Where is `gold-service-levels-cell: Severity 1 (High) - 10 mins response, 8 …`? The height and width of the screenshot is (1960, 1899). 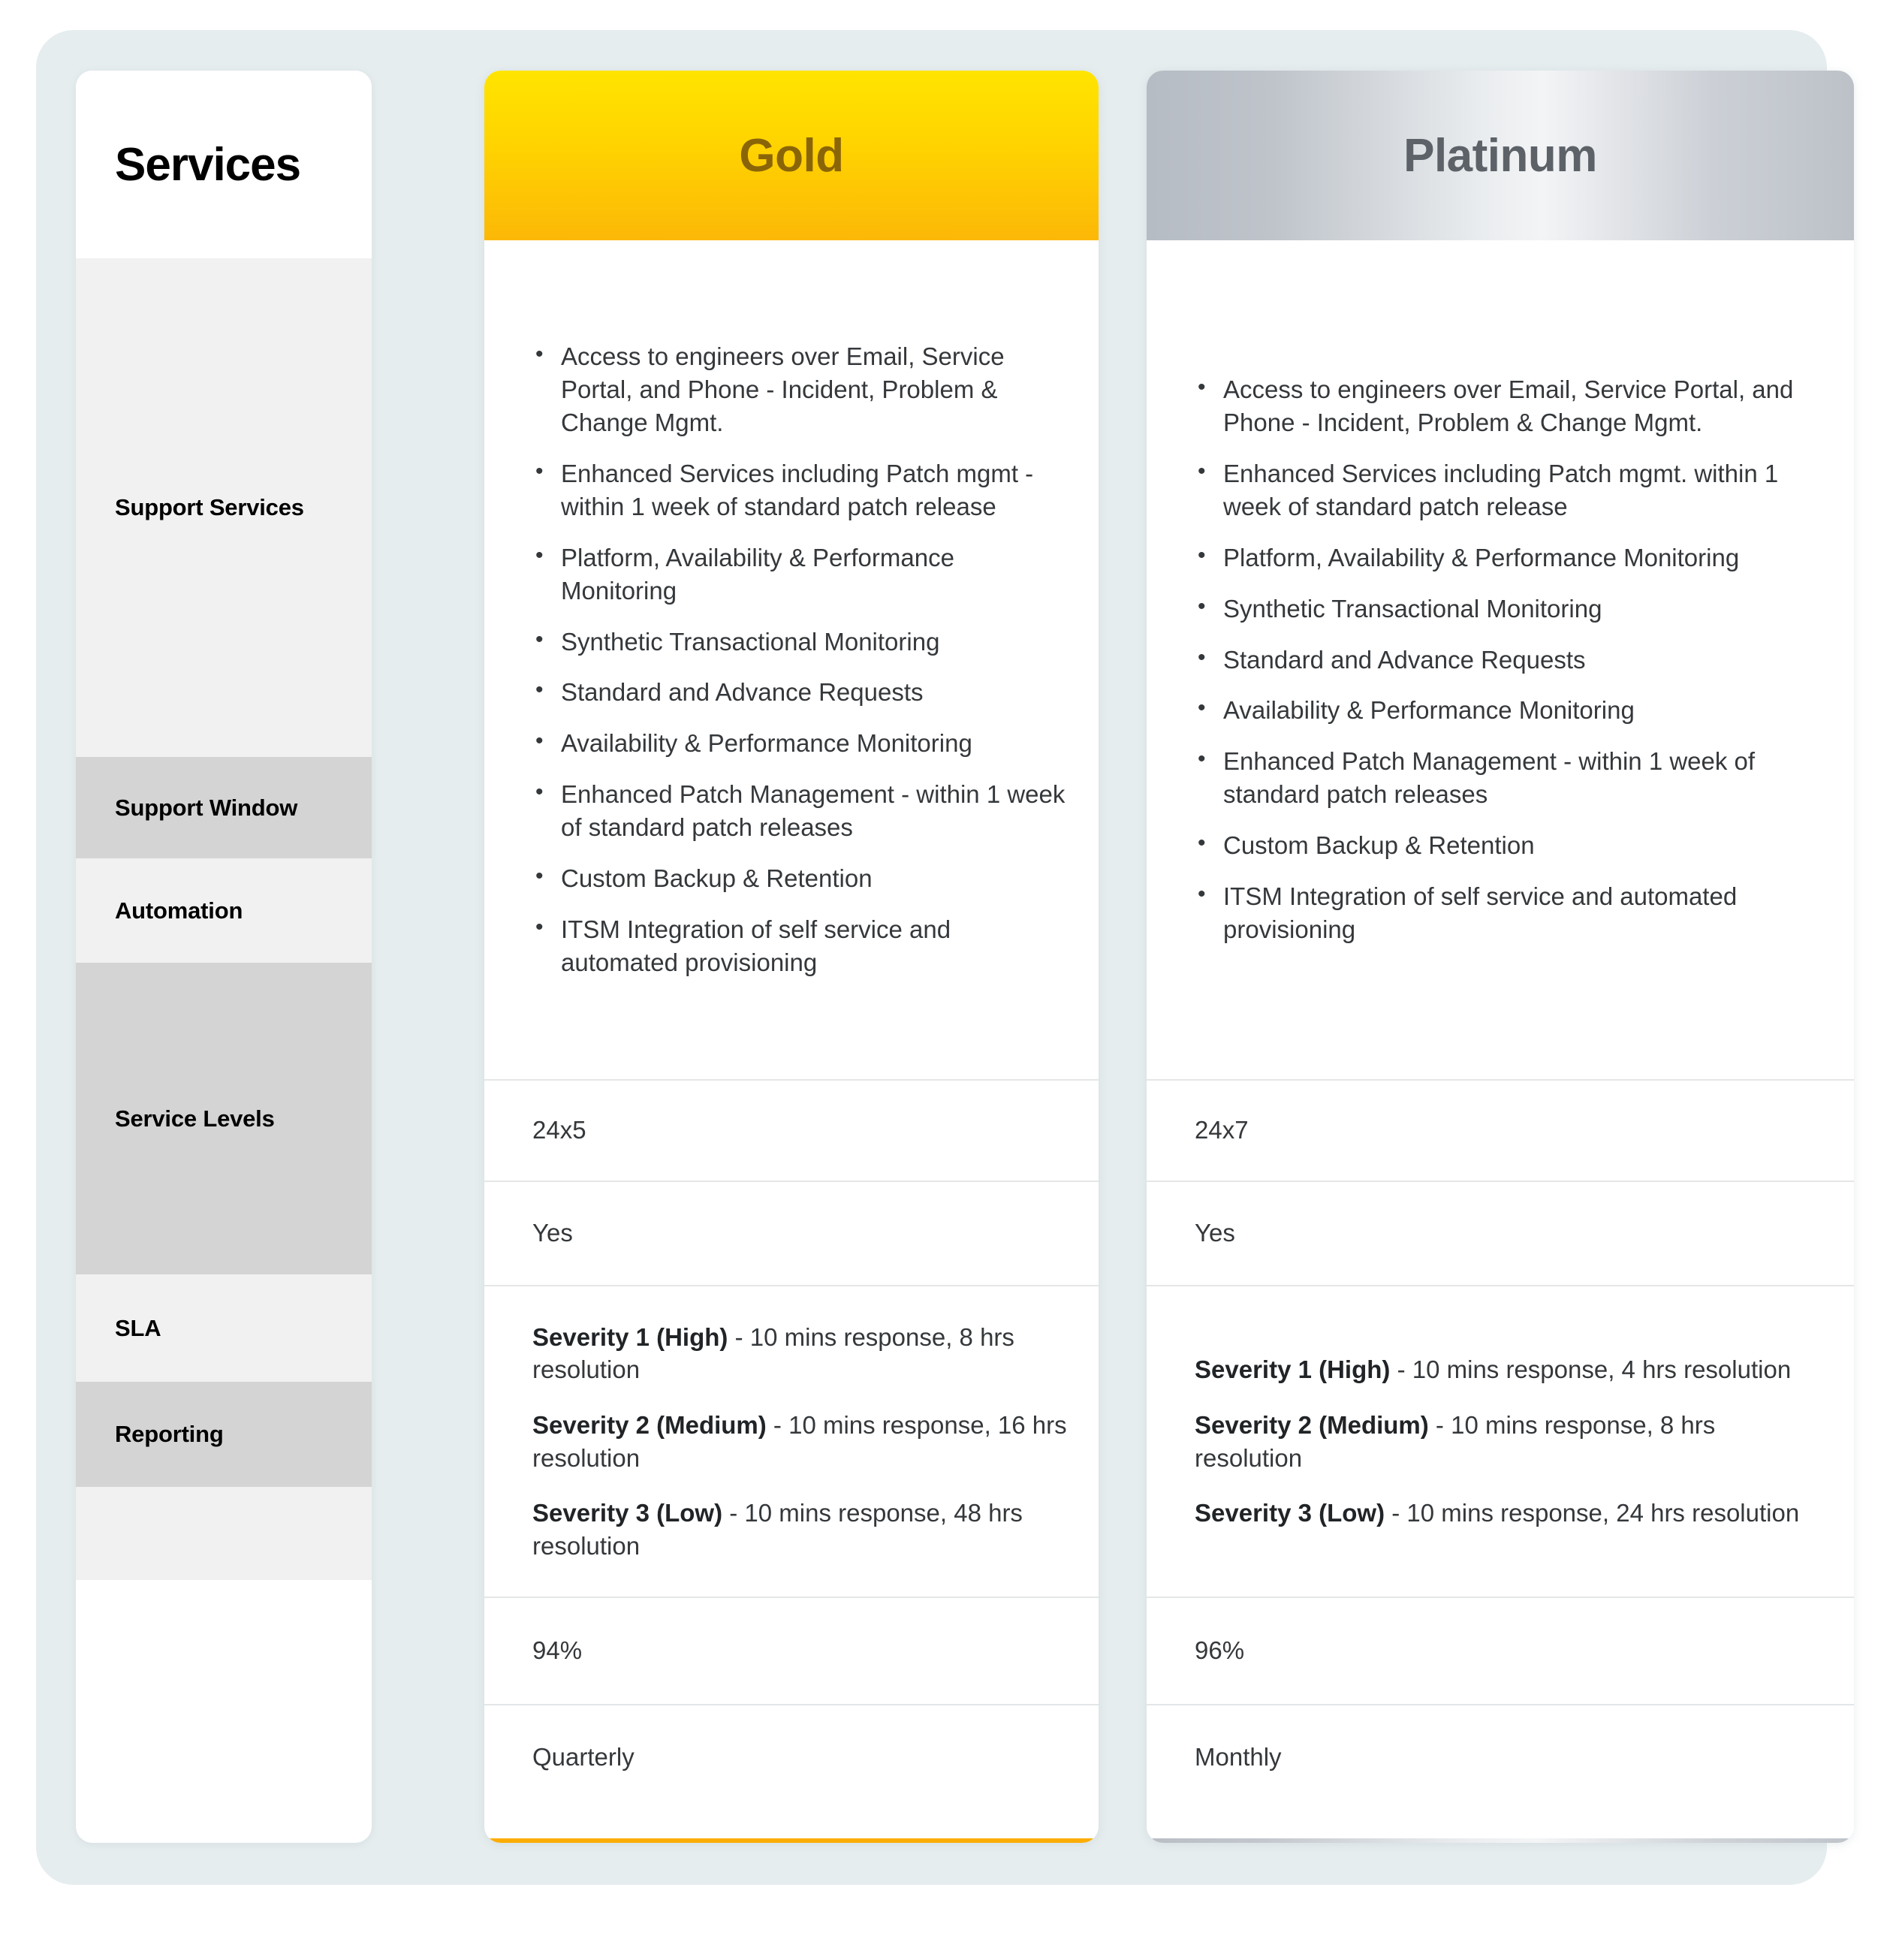
gold-service-levels-cell: Severity 1 (High) - 10 mins response, 8 … is located at coordinates (792, 1441).